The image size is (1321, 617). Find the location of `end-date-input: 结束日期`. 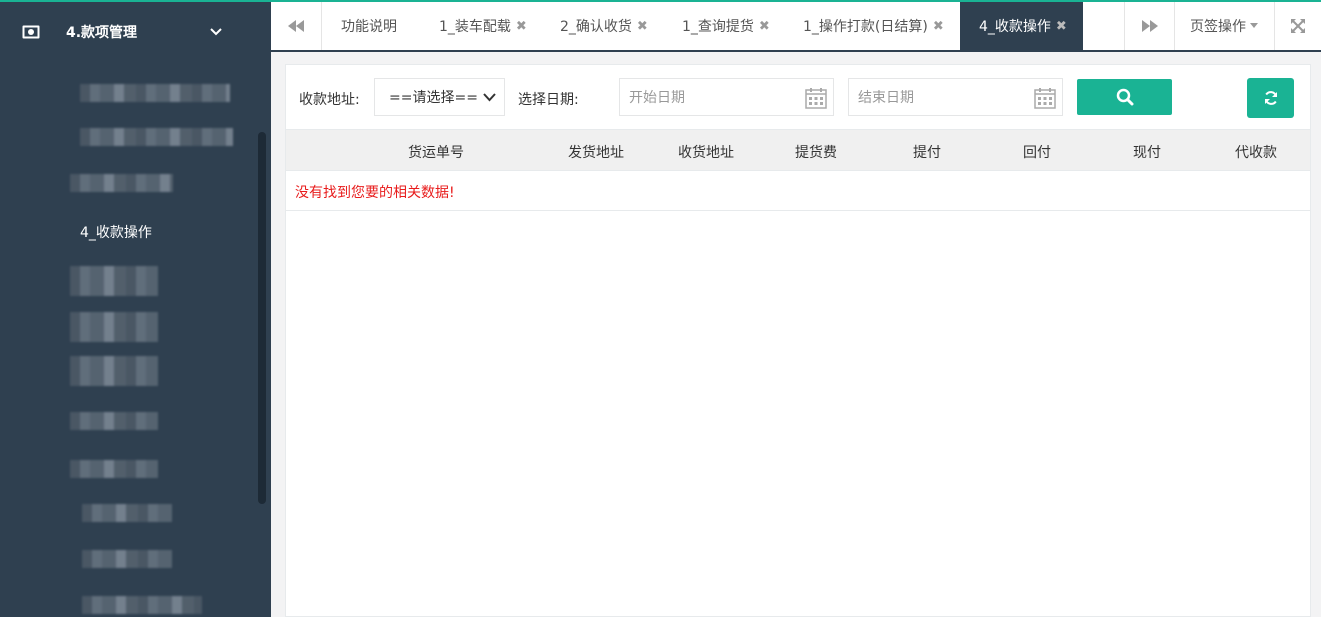

end-date-input: 结束日期 is located at coordinates (955, 97).